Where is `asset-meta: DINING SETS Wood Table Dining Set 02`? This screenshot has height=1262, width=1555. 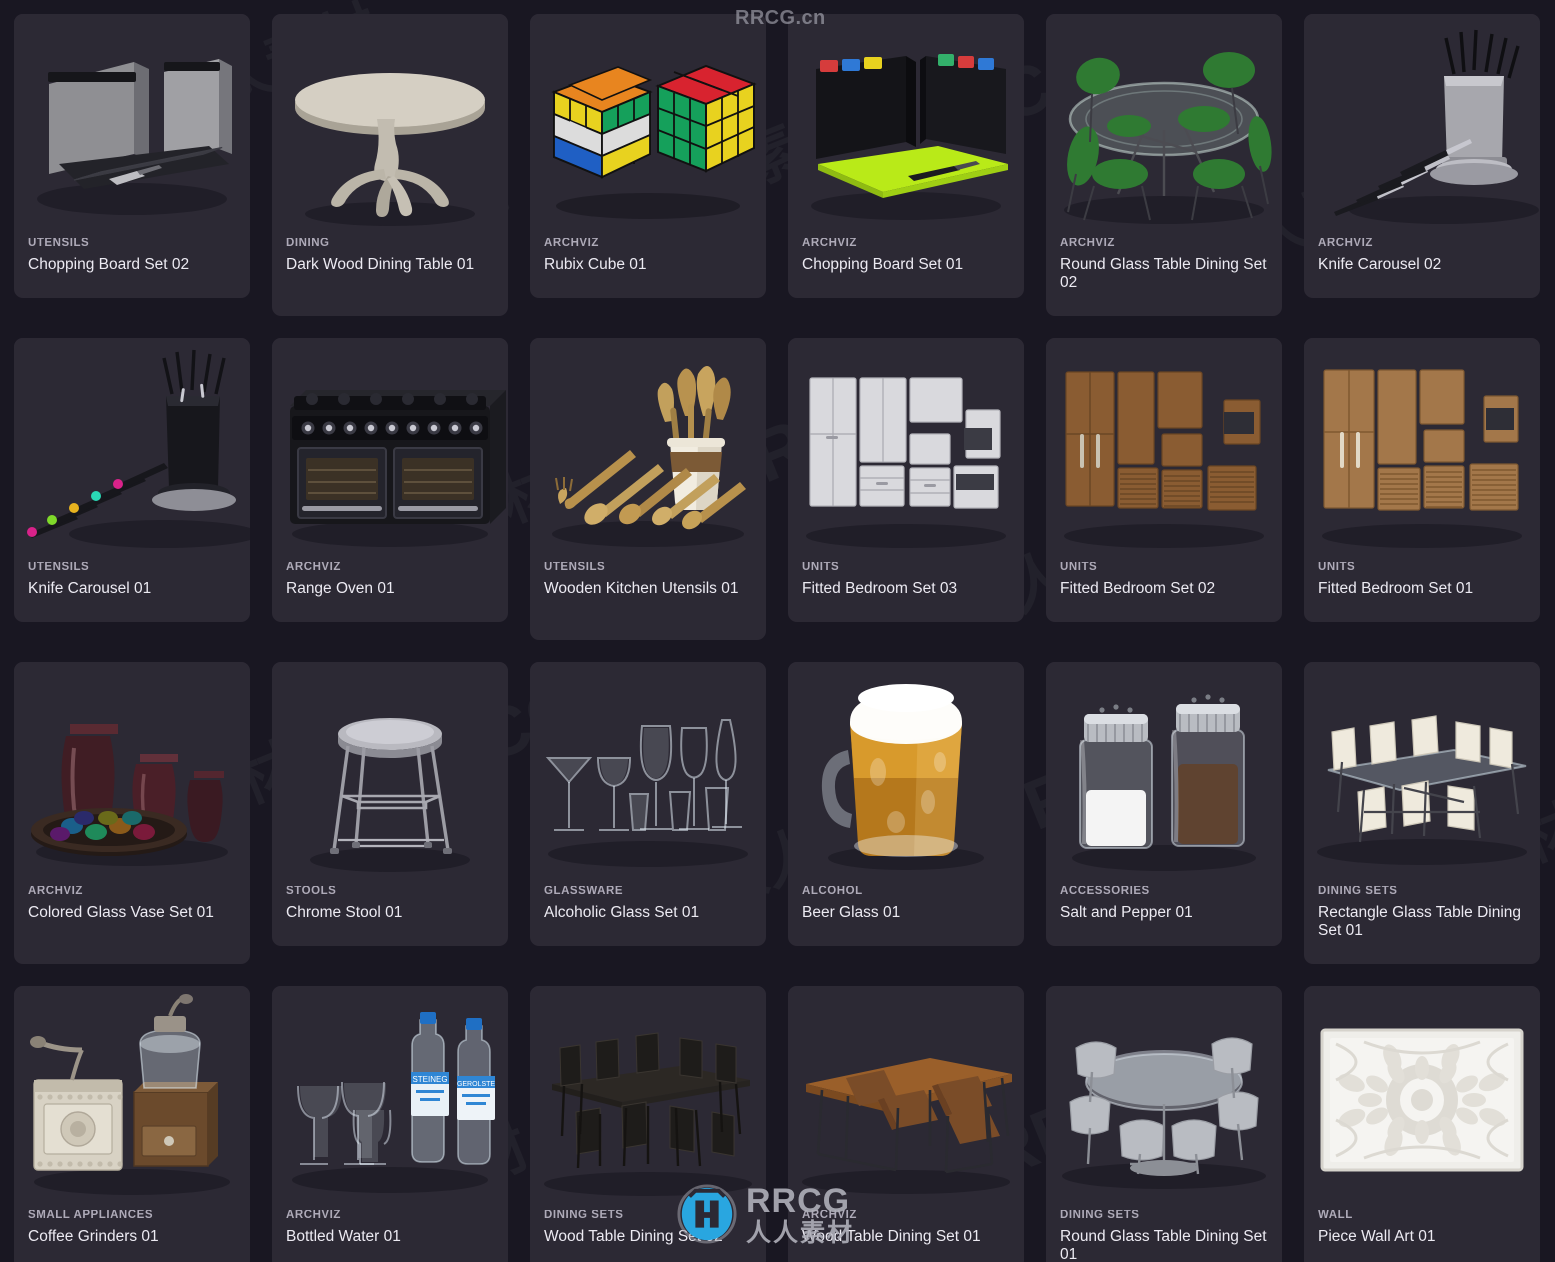
asset-meta: DINING SETS Wood Table Dining Set 02 is located at coordinates (648, 1235).